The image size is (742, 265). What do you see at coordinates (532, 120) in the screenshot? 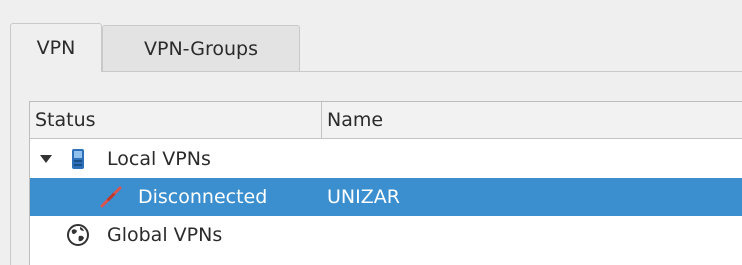
I see `column-header-name: Name` at bounding box center [532, 120].